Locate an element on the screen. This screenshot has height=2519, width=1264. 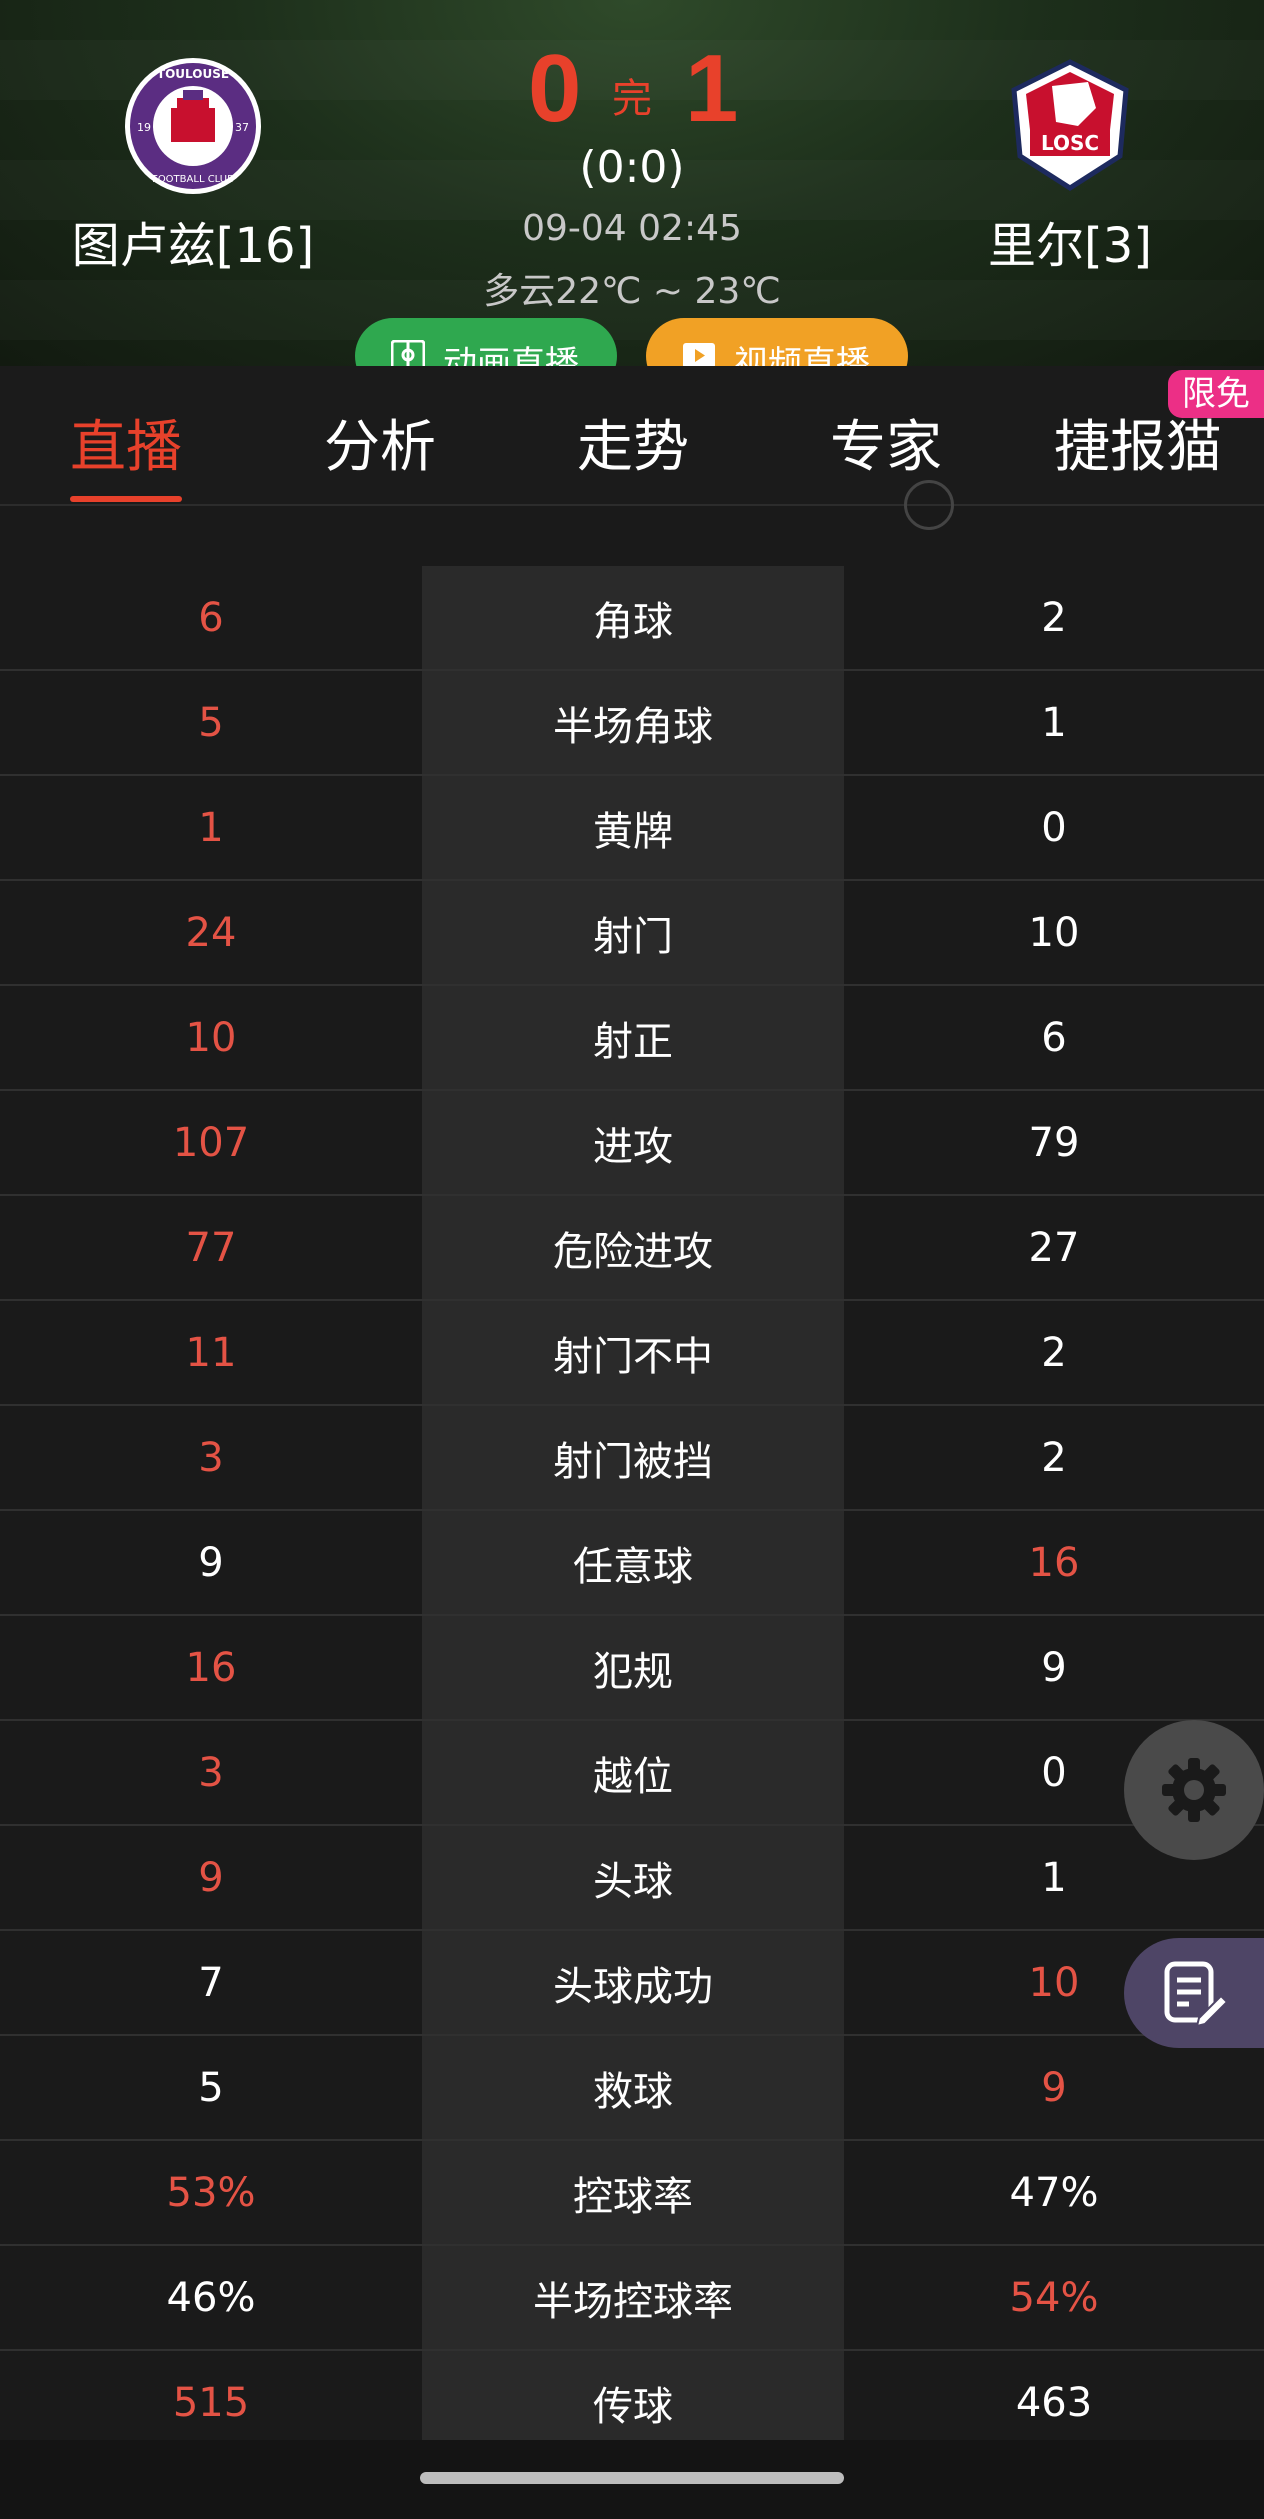
home-indicator is located at coordinates (632, 2478).